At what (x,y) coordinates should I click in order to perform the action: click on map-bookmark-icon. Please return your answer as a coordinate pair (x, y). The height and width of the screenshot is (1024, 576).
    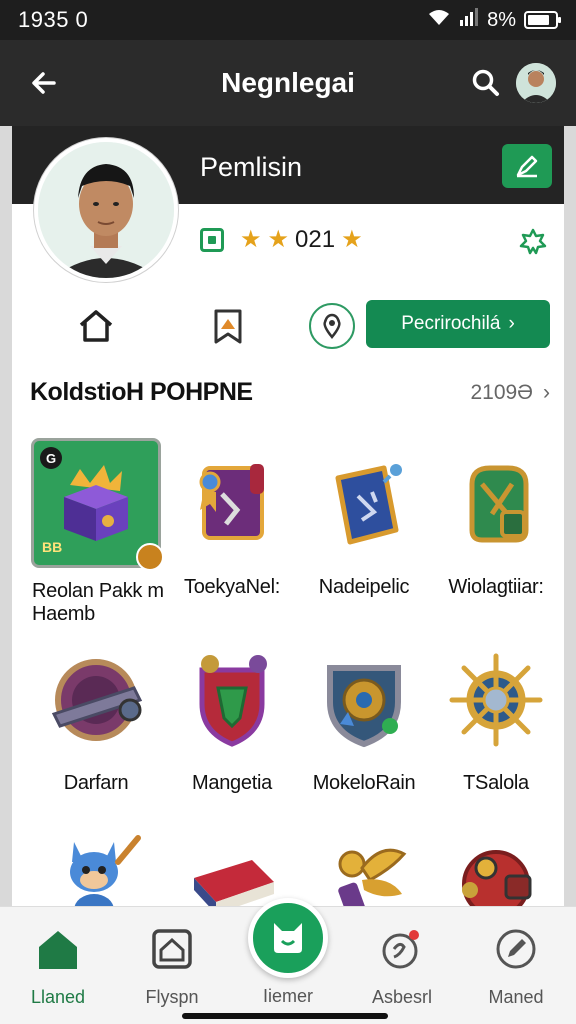
    Looking at the image, I should click on (228, 326).